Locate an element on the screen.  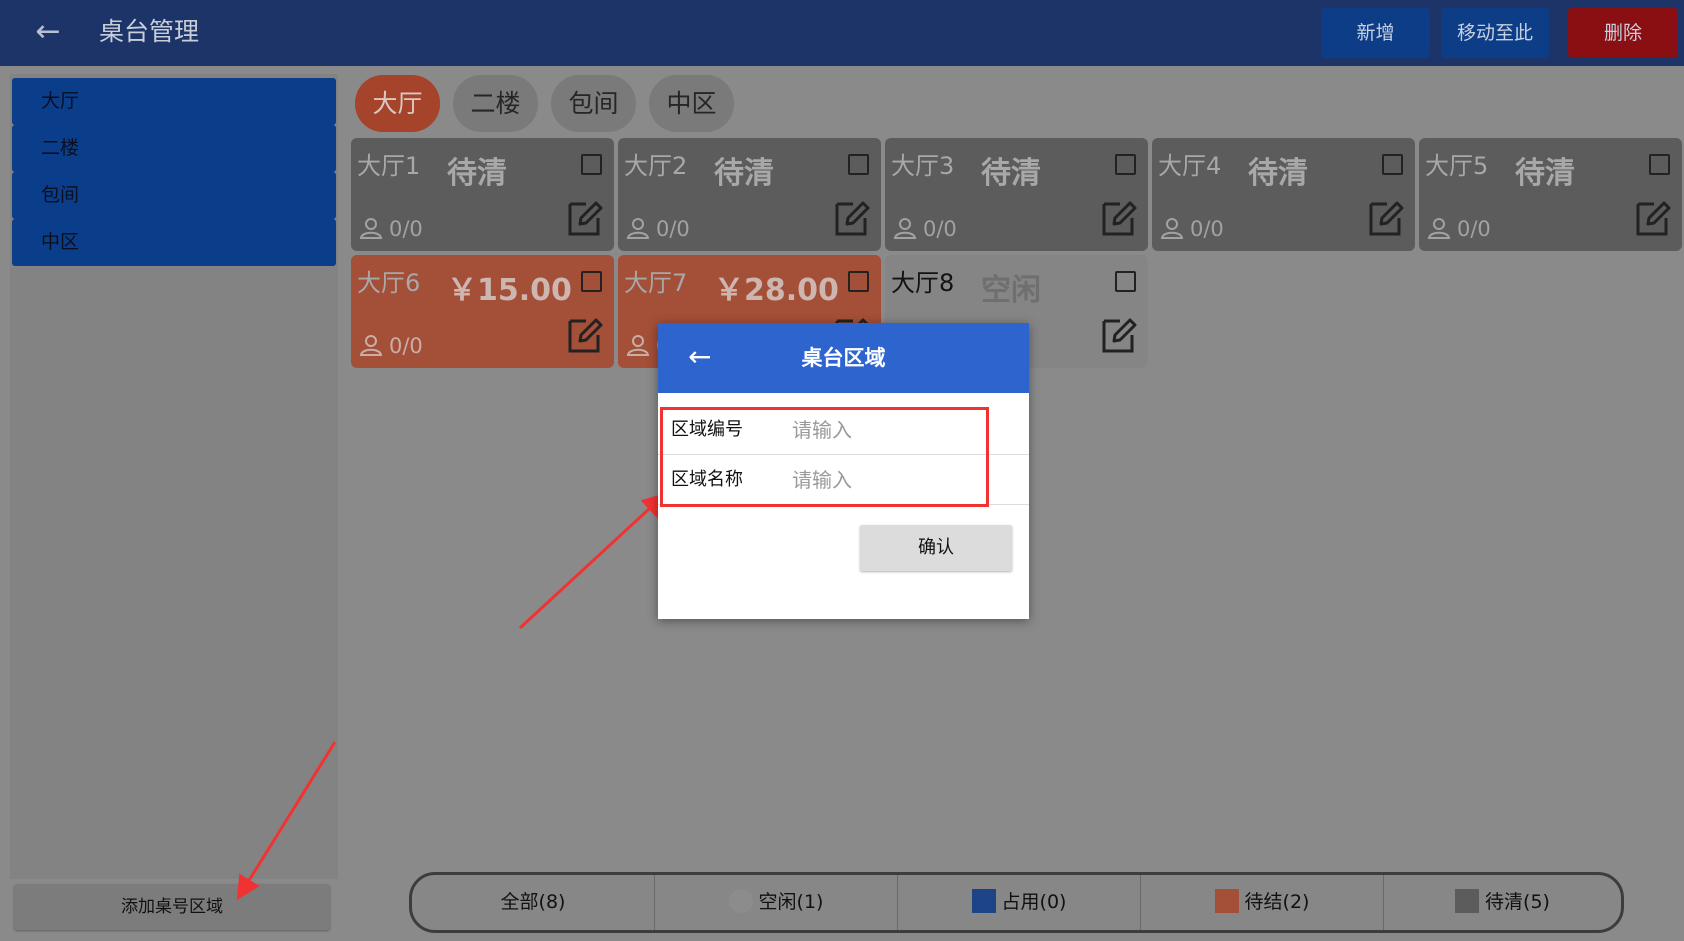
pending-clean-swatch-icon is located at coordinates (1467, 901).